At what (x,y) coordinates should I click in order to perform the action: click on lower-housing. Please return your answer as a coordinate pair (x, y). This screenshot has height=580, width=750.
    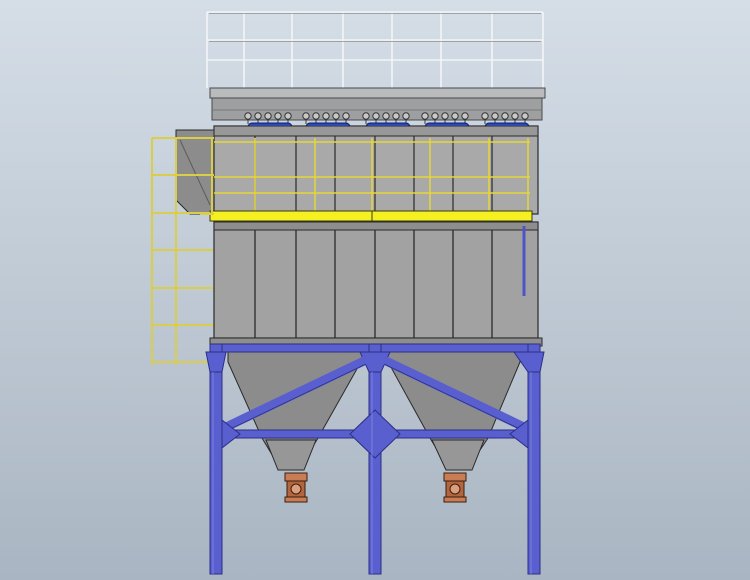
    Looking at the image, I should click on (376, 284).